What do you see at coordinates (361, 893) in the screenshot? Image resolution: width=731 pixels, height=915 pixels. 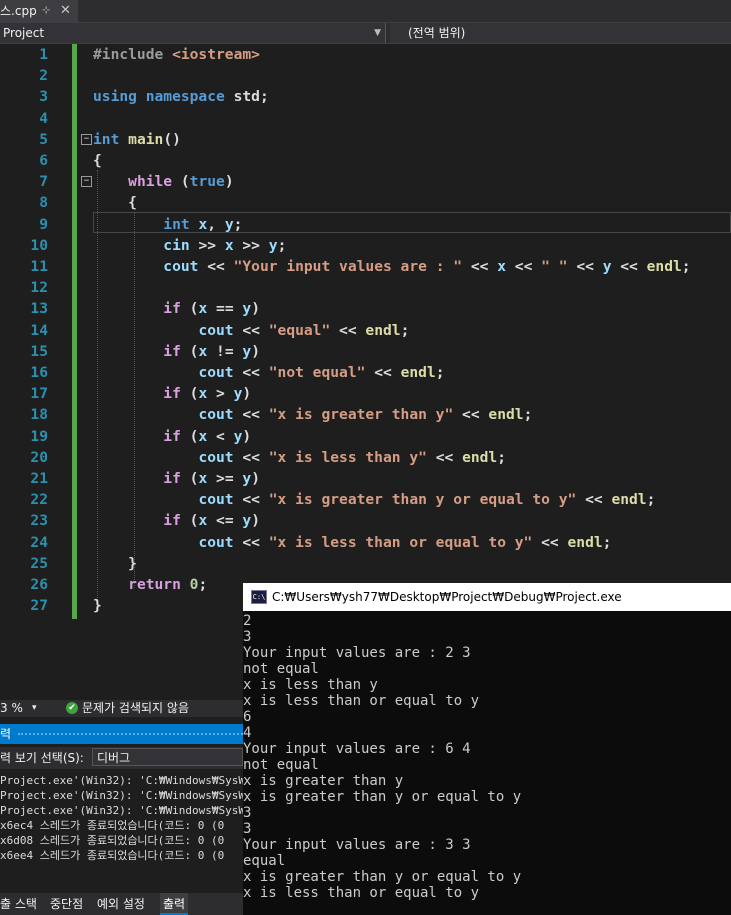 I see `console-line: x is less than or equal to y` at bounding box center [361, 893].